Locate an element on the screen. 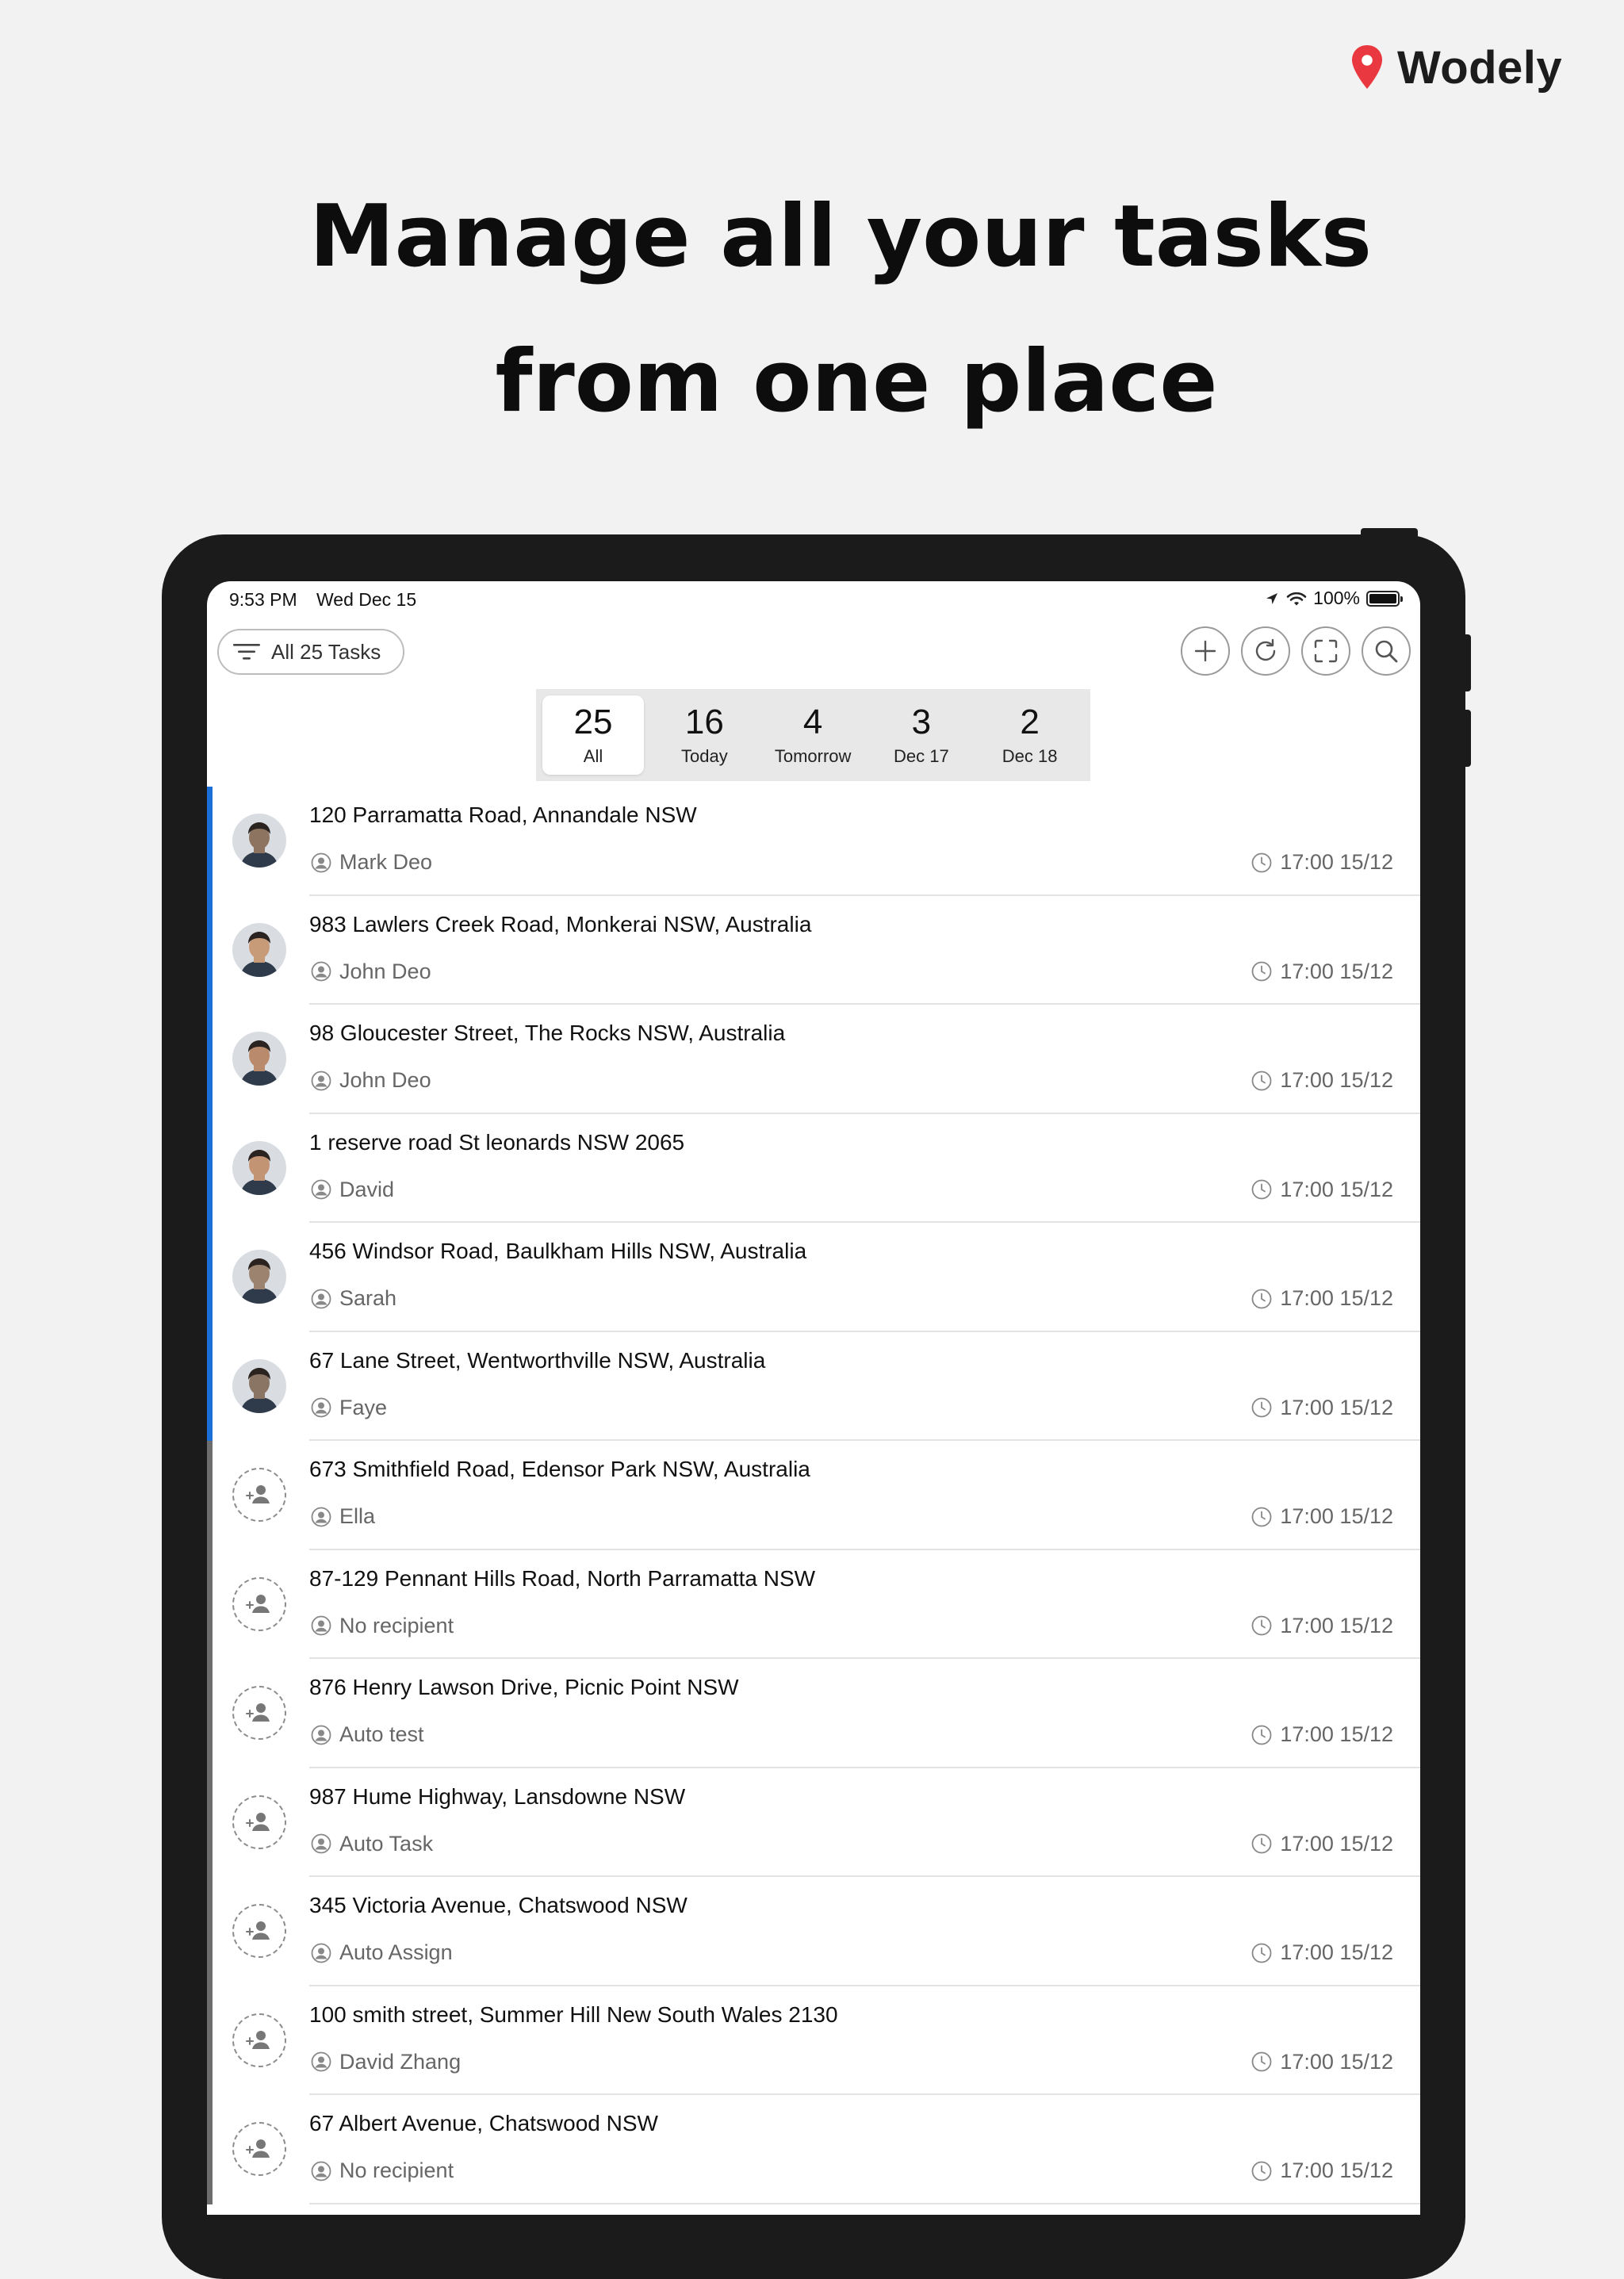  task-recipient: Mark Deo is located at coordinates (371, 862).